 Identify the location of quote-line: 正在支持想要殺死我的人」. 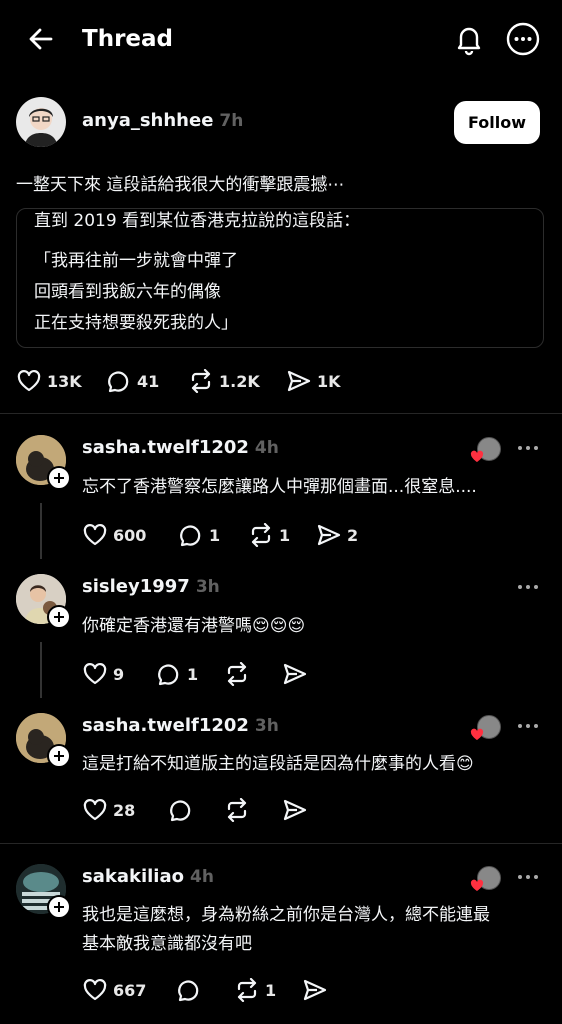
(136, 323).